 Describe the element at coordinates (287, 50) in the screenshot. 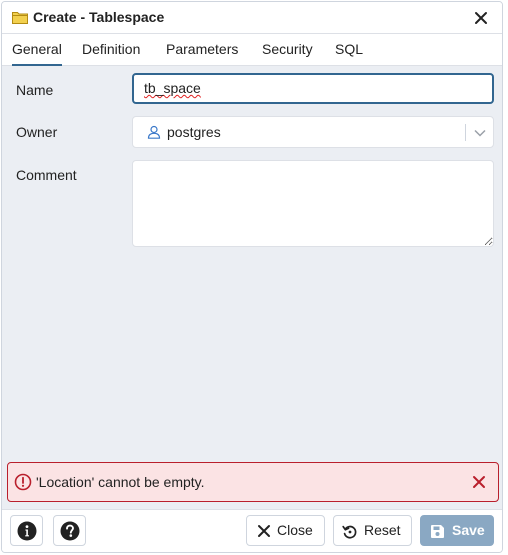

I see `tab-security: Security` at that location.